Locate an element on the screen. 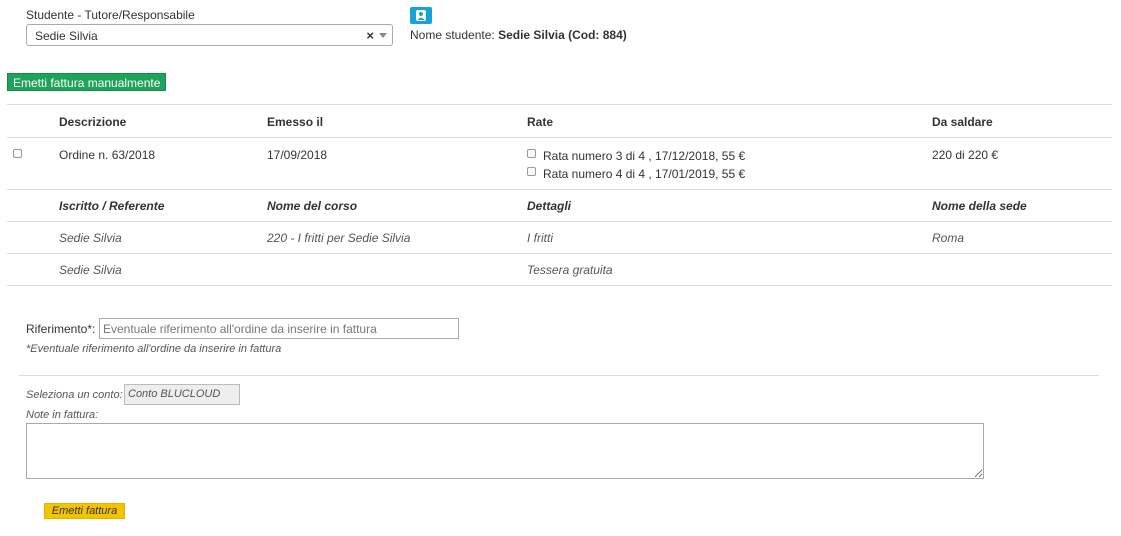 The width and height of the screenshot is (1121, 536). detail-details: Tessera gratuita is located at coordinates (570, 270).